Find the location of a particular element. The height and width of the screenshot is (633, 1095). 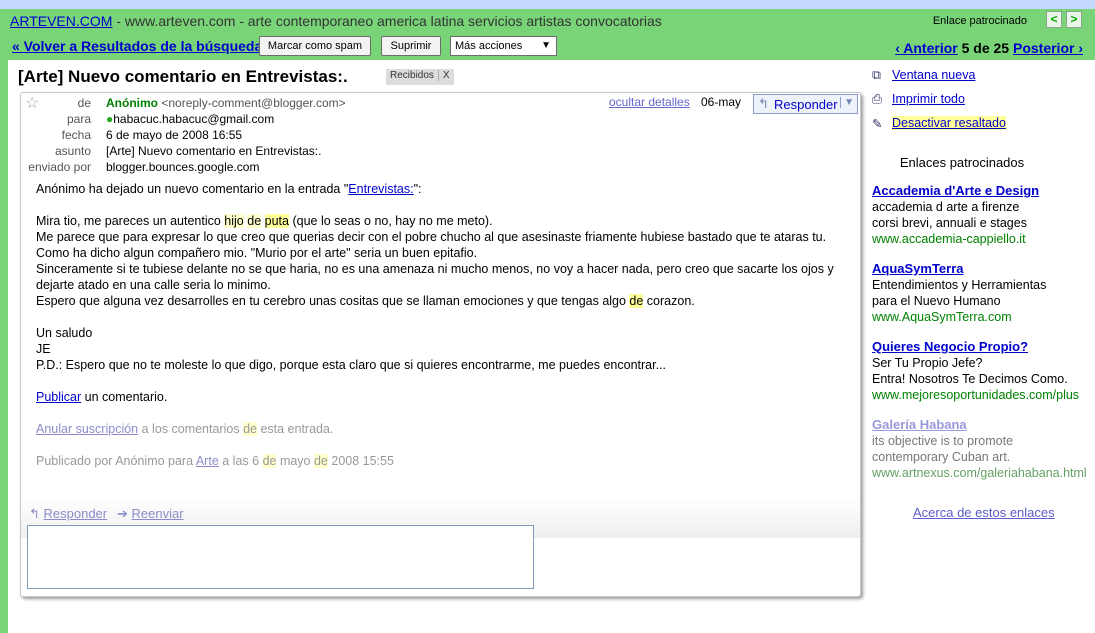

reply-link: ↰ Responder is located at coordinates (68, 514).